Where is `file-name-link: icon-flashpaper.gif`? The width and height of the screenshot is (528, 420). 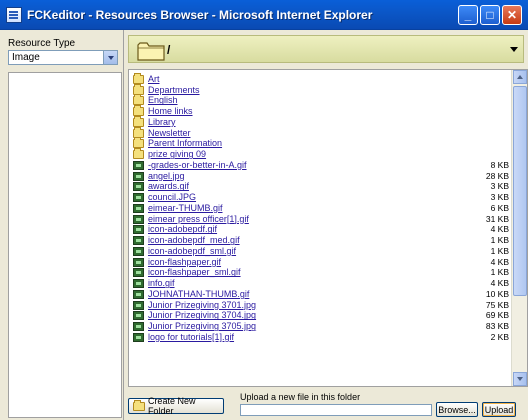
file-name-link: icon-flashpaper.gif is located at coordinates (184, 262).